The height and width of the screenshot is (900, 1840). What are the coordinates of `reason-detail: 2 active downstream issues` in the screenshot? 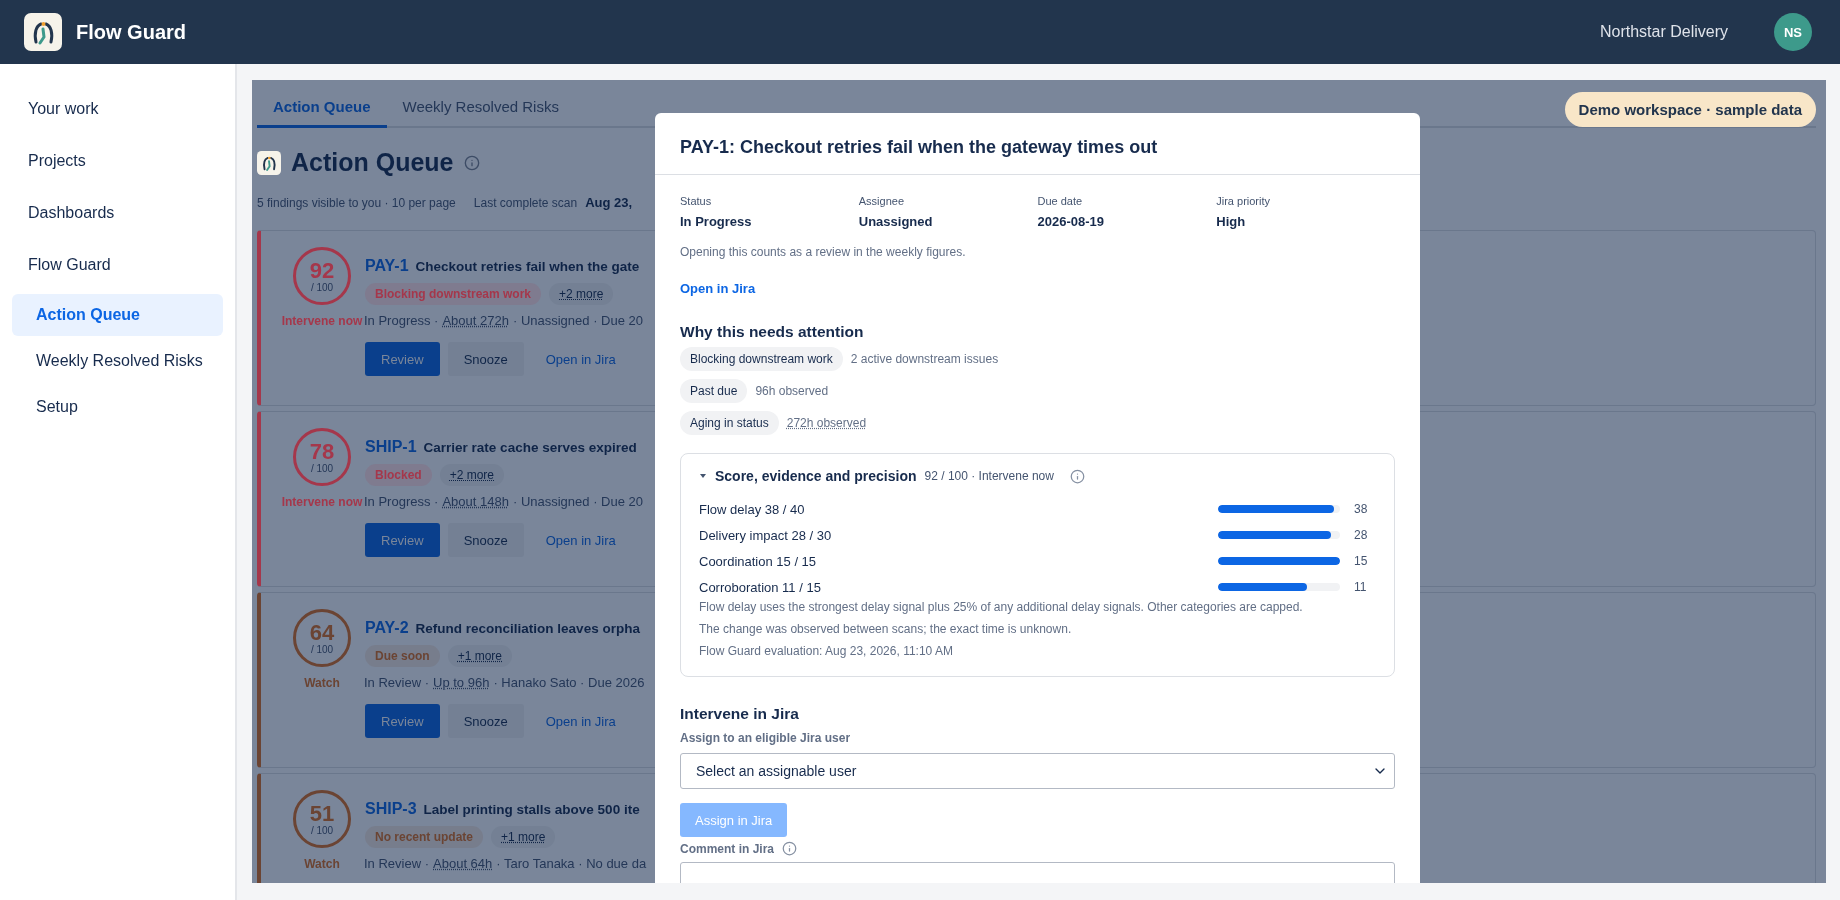 It's located at (924, 359).